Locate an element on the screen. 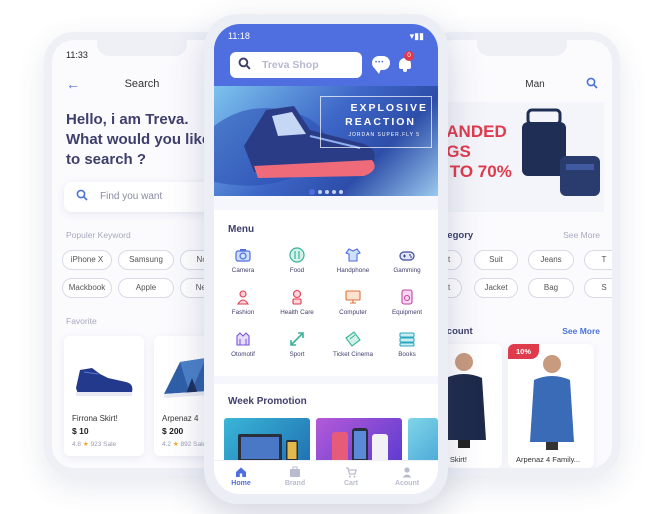 This screenshot has width=661, height=514. status-bar: 11:33 is located at coordinates (142, 55).